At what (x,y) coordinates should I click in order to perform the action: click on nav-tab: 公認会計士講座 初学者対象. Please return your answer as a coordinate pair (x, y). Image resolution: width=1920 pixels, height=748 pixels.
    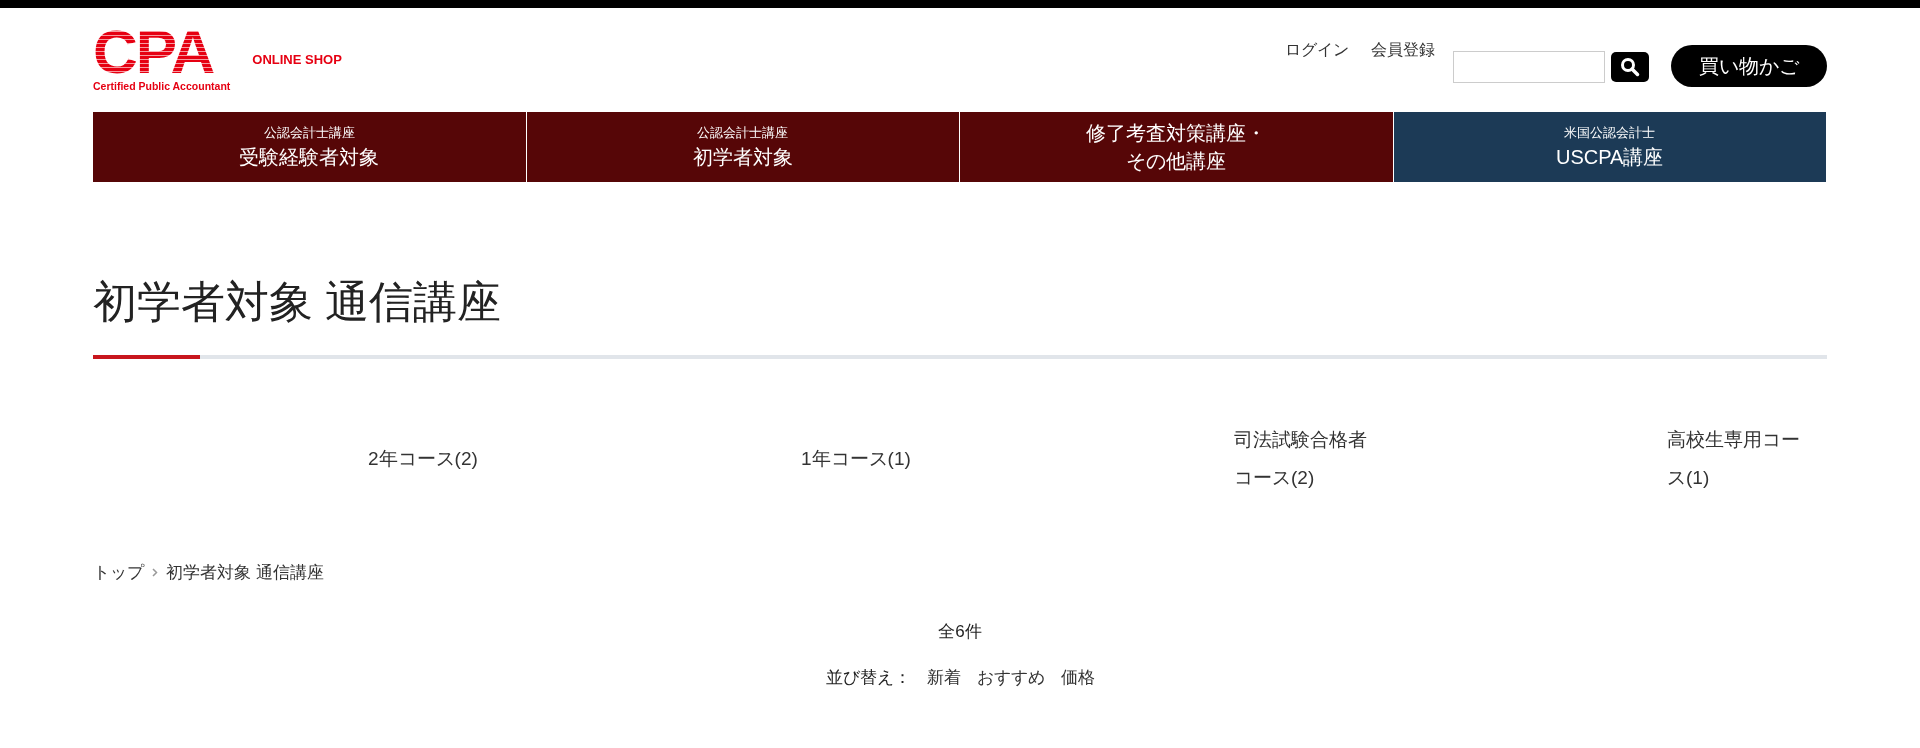
    Looking at the image, I should click on (743, 147).